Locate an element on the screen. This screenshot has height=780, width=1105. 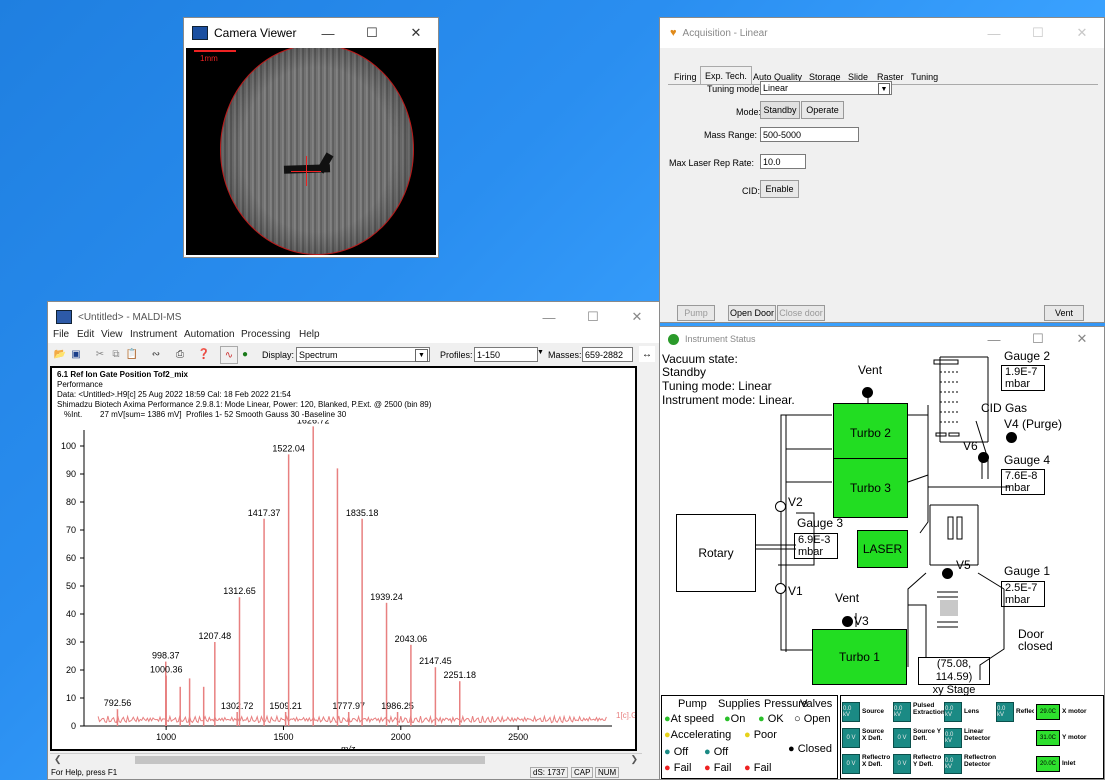
legend-supplies: Supplies is located at coordinates (739, 704).